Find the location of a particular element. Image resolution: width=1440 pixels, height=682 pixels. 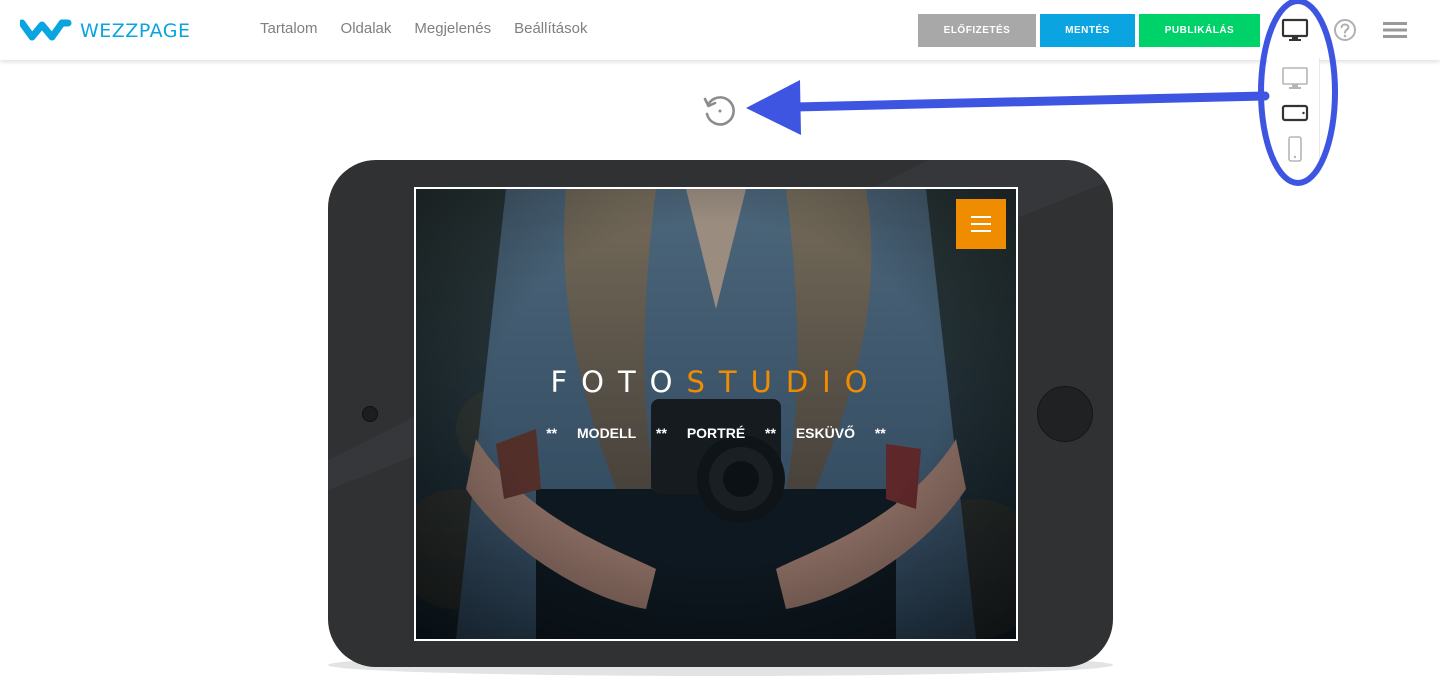

tagline-item-portre: PORTRÉ is located at coordinates (716, 433).